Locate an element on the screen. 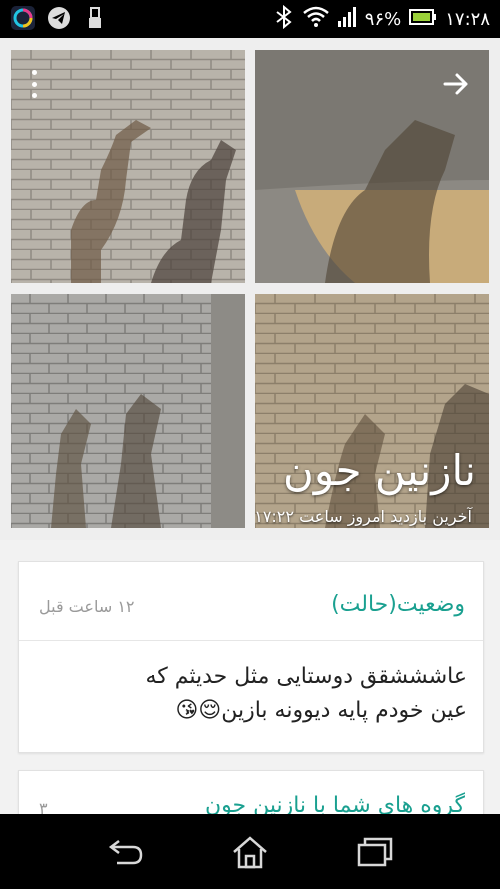  status-title: وضعیت(حالت) is located at coordinates (398, 604).